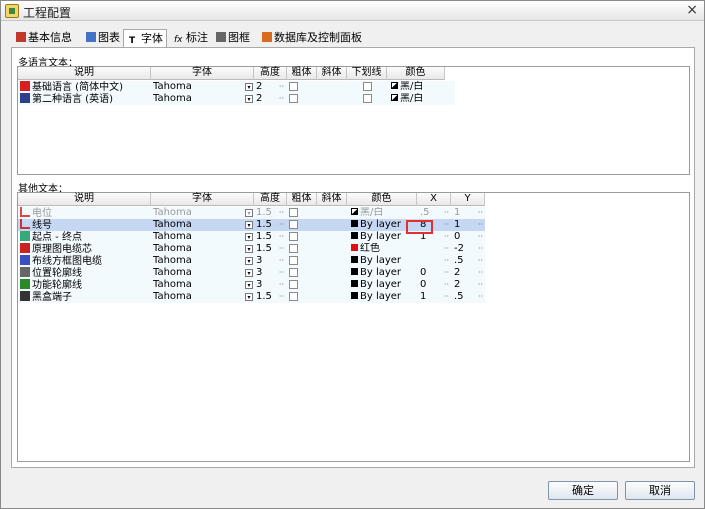  I want to click on y-offset-field: 0 ··, so click(468, 237).